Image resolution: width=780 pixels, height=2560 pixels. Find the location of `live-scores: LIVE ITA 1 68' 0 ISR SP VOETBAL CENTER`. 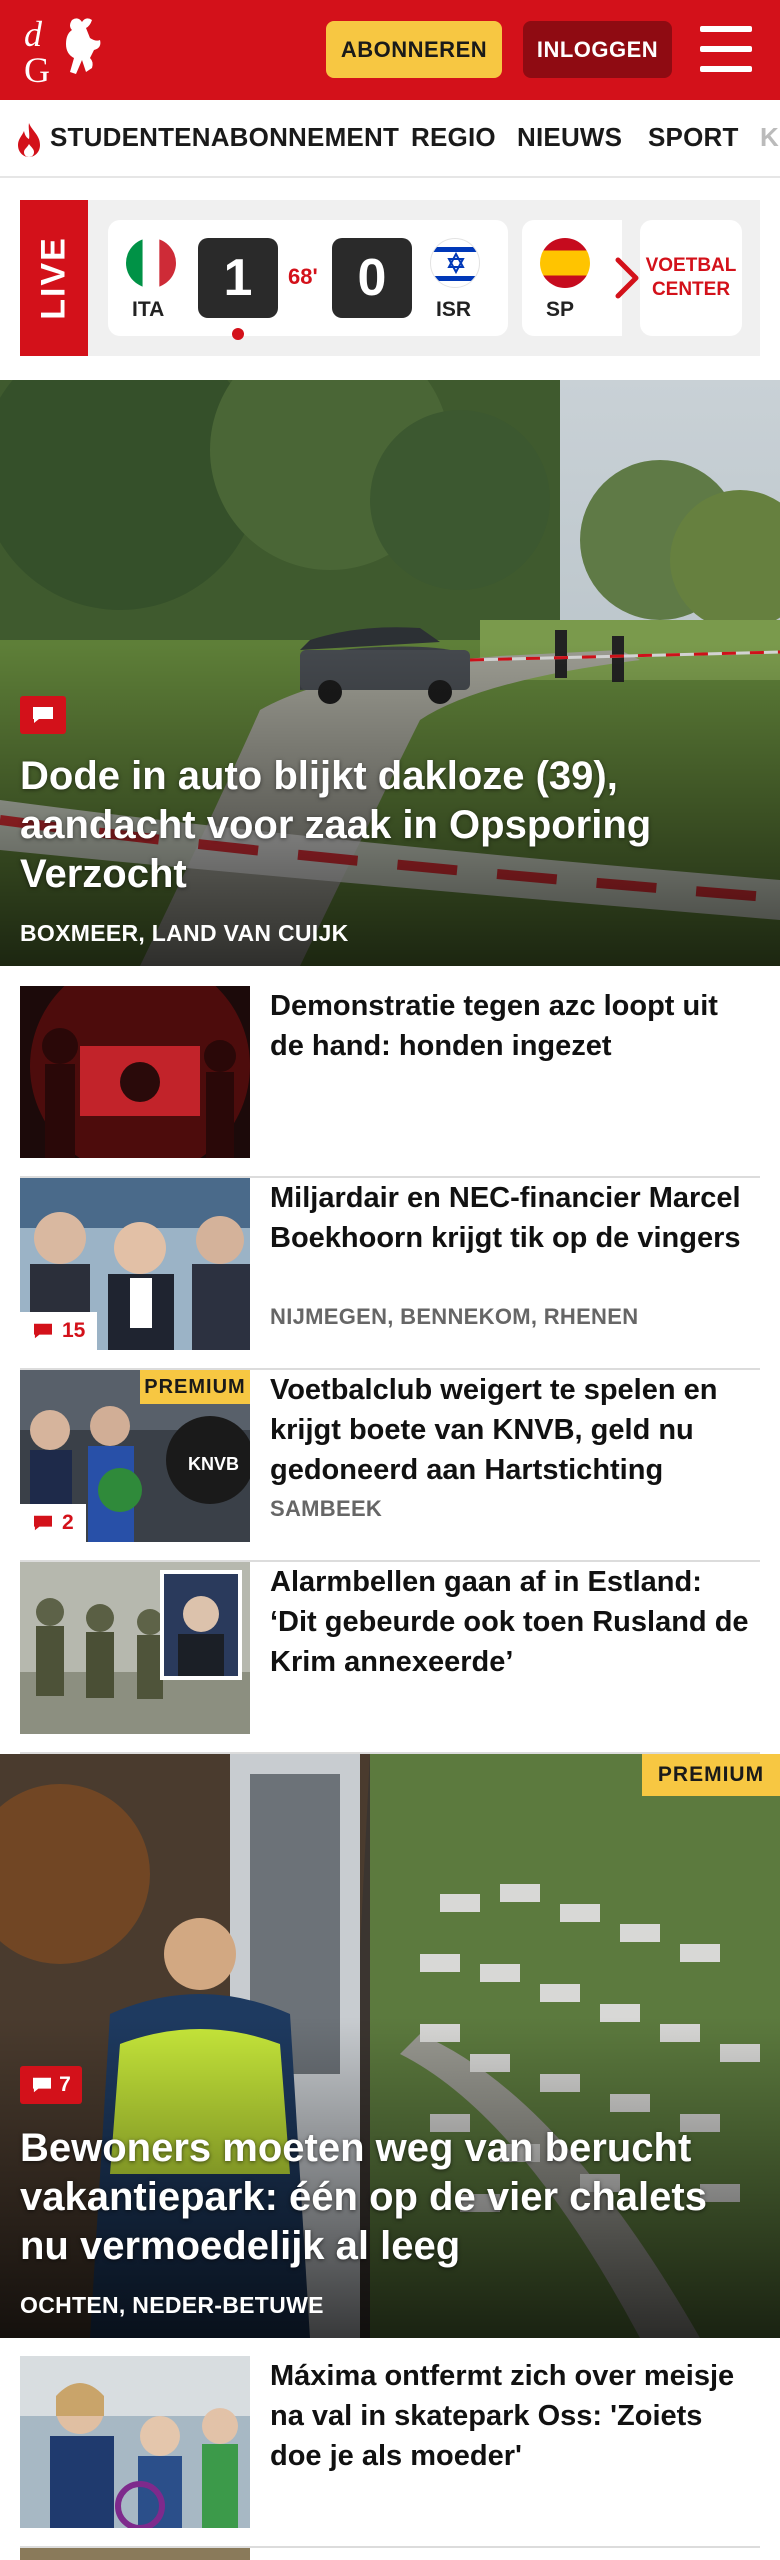

live-scores: LIVE ITA 1 68' 0 ISR SP VOETBAL CENTER is located at coordinates (390, 278).